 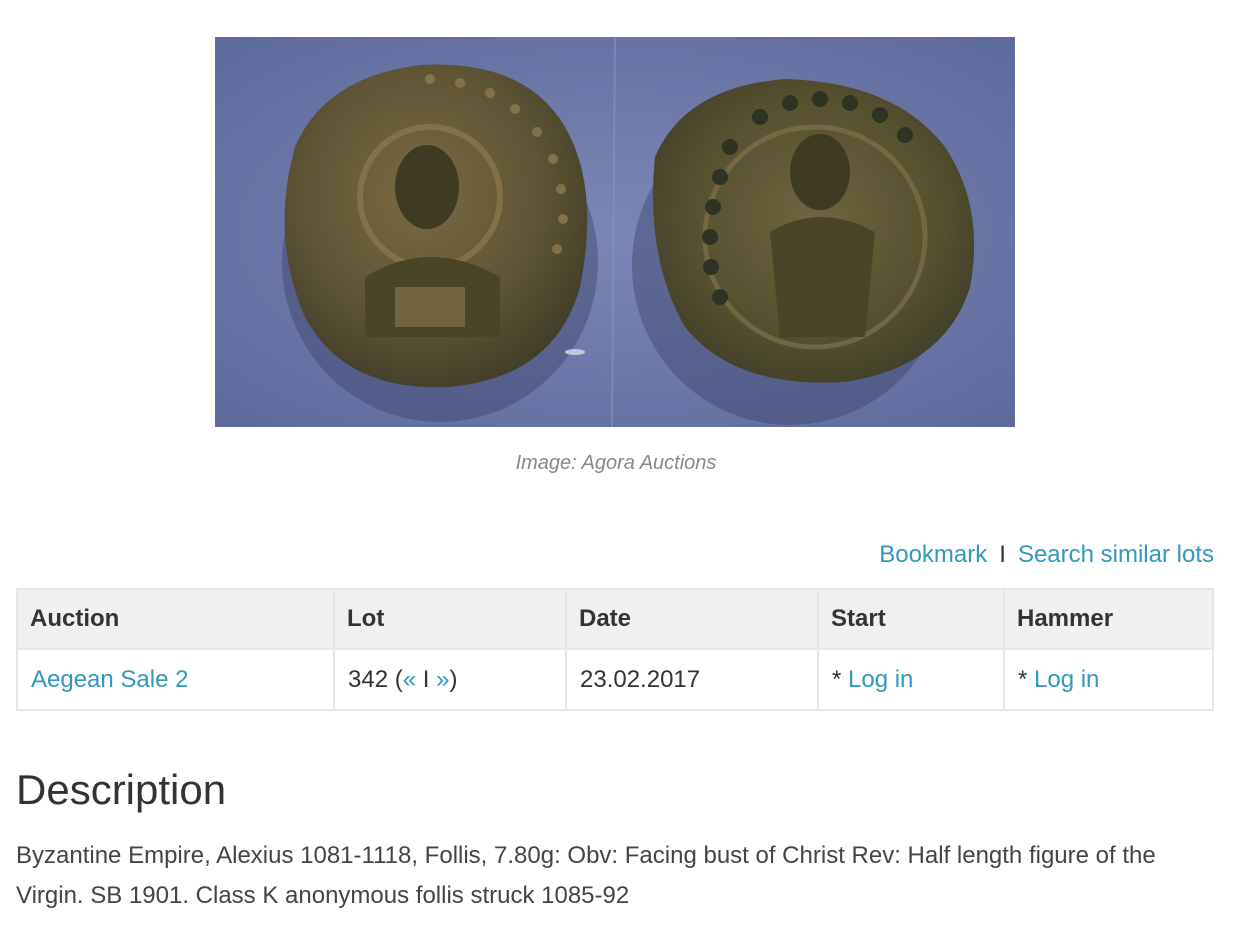 What do you see at coordinates (1026, 679) in the screenshot?
I see `hammer-asterisk: *` at bounding box center [1026, 679].